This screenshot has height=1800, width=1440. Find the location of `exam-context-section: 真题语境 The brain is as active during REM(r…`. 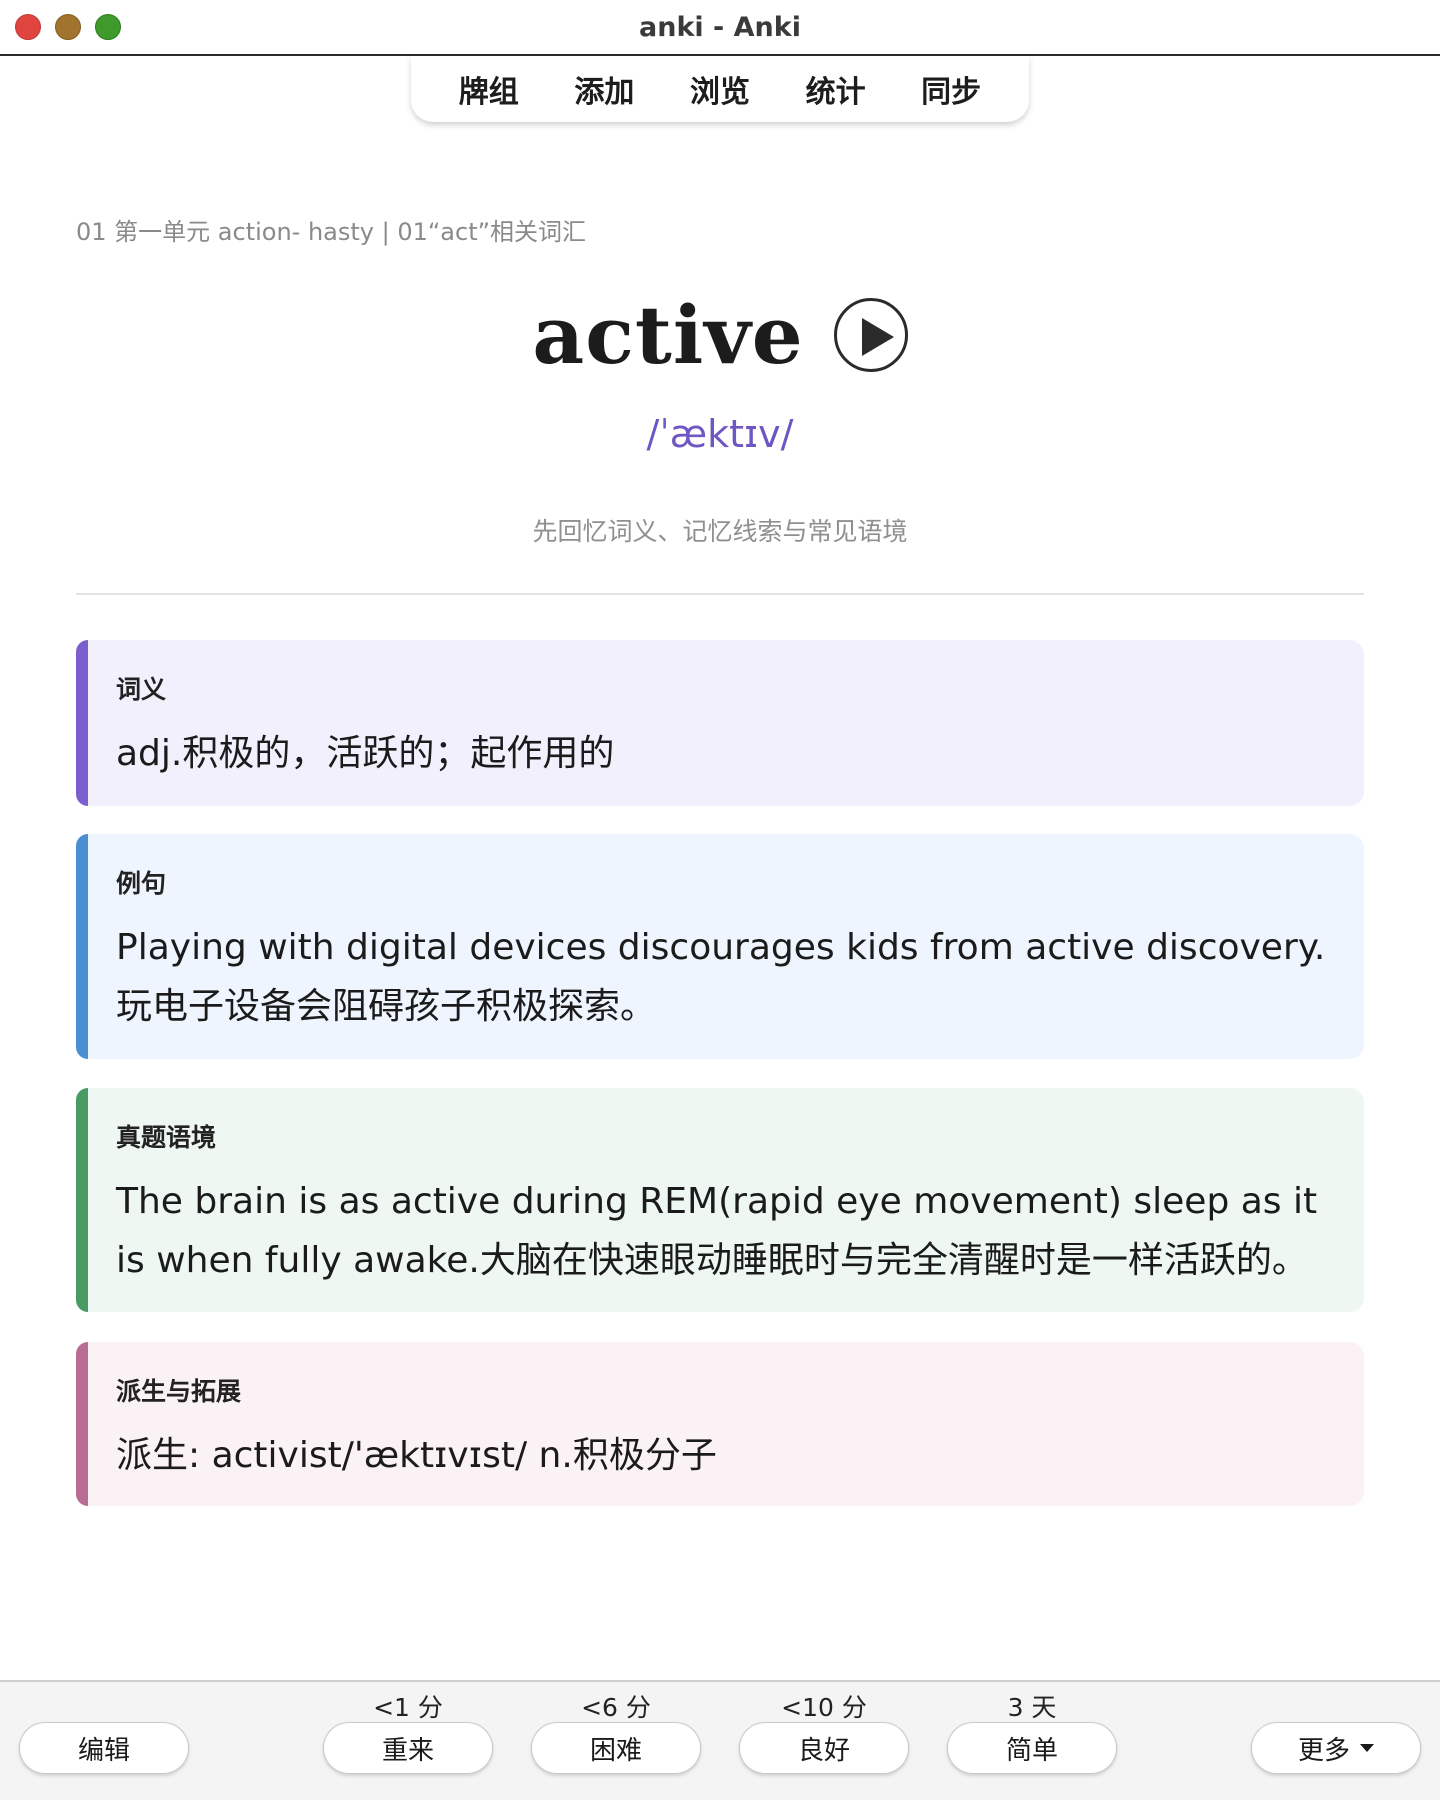

exam-context-section: 真题语境 The brain is as active during REM(r… is located at coordinates (720, 1200).